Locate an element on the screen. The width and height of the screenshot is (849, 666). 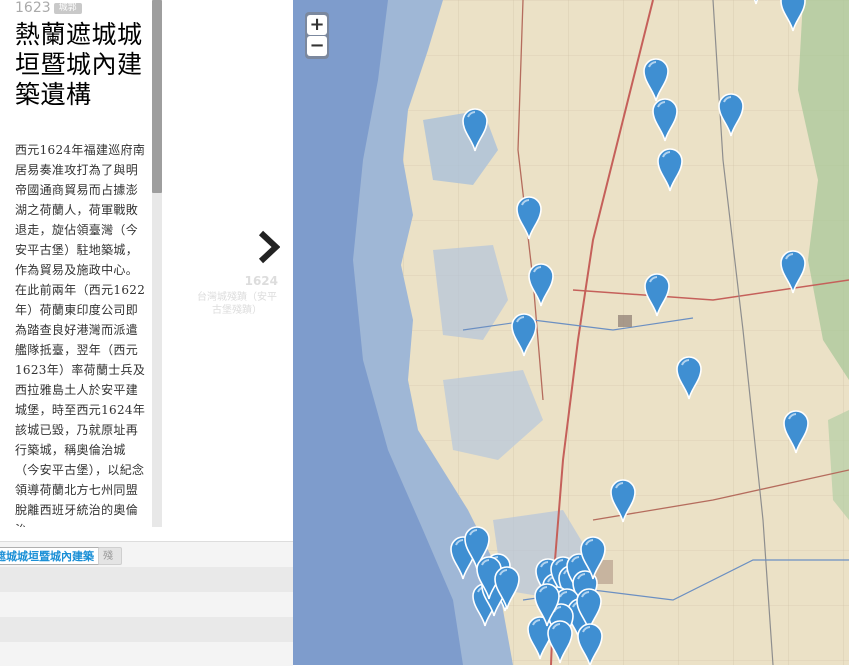
timeline-marker: 殘 is located at coordinates (110, 556).